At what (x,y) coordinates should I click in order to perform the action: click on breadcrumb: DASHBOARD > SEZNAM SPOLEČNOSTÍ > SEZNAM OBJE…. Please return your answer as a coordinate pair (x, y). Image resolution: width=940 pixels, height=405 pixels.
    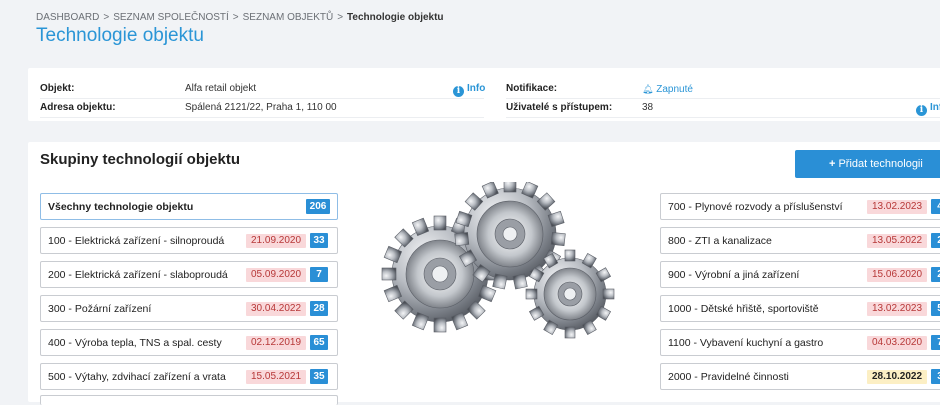
    Looking at the image, I should click on (240, 17).